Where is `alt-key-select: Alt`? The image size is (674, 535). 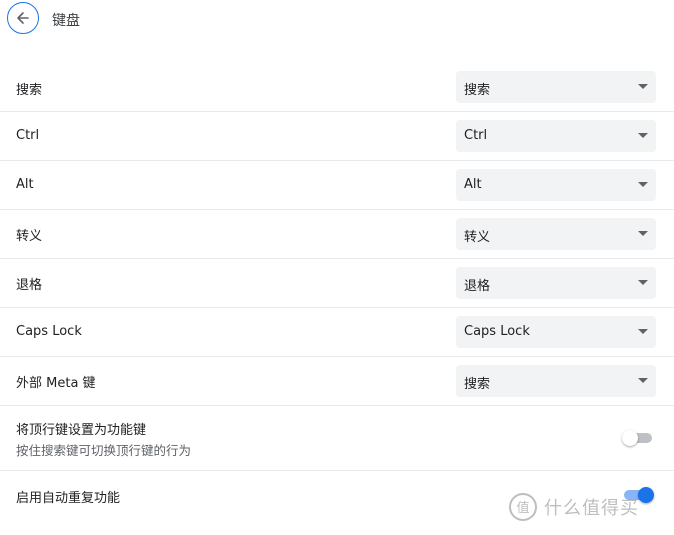
alt-key-select: Alt is located at coordinates (556, 185).